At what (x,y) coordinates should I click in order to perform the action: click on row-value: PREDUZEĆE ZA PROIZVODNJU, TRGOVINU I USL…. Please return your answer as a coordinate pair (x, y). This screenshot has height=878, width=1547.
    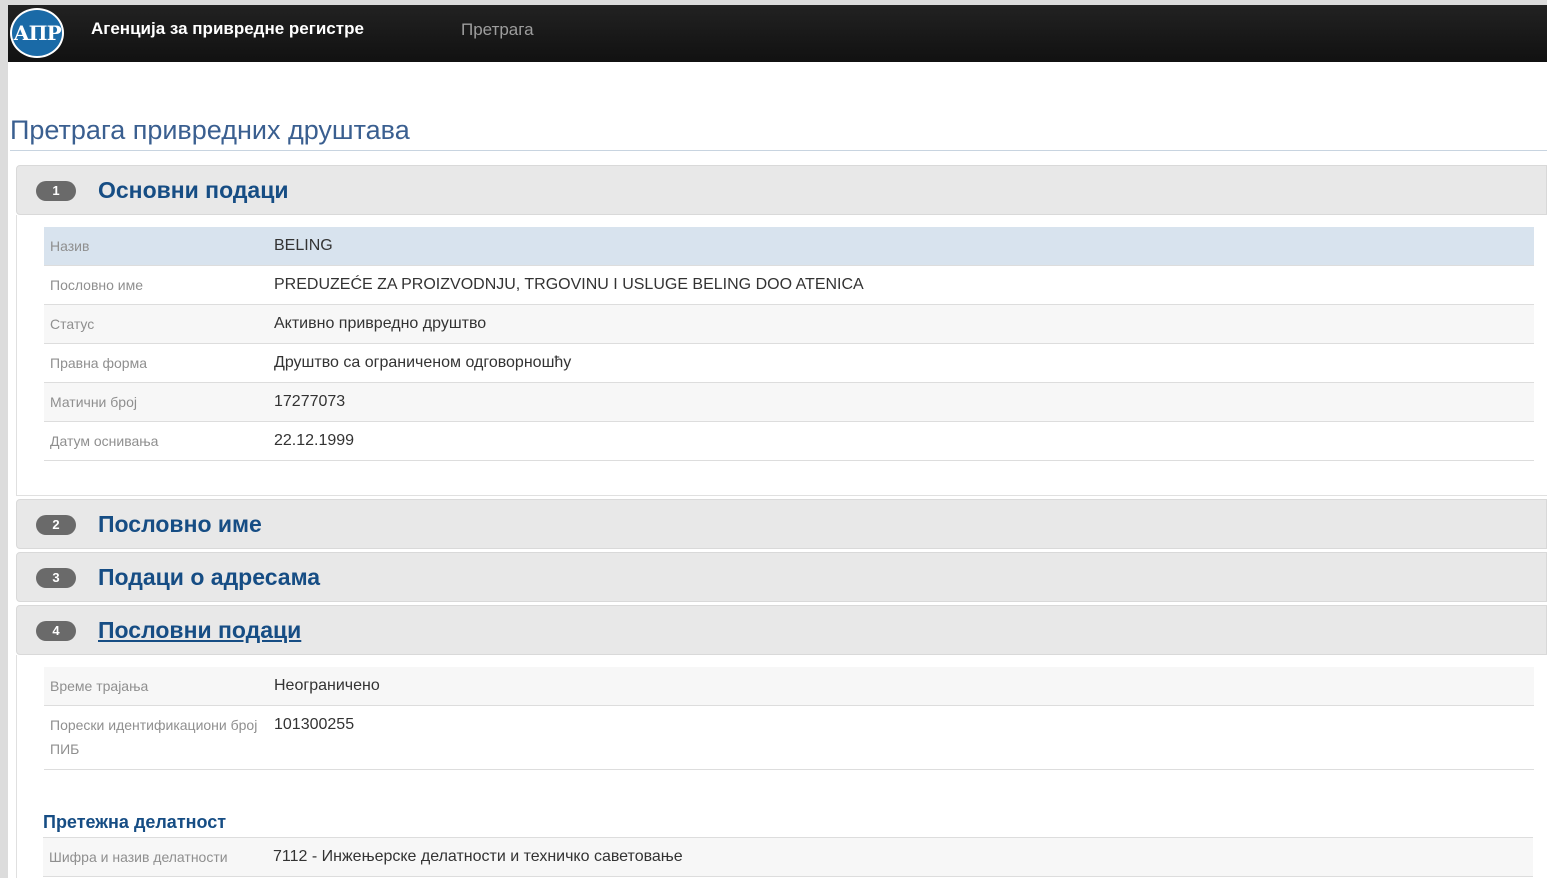
    Looking at the image, I should click on (904, 285).